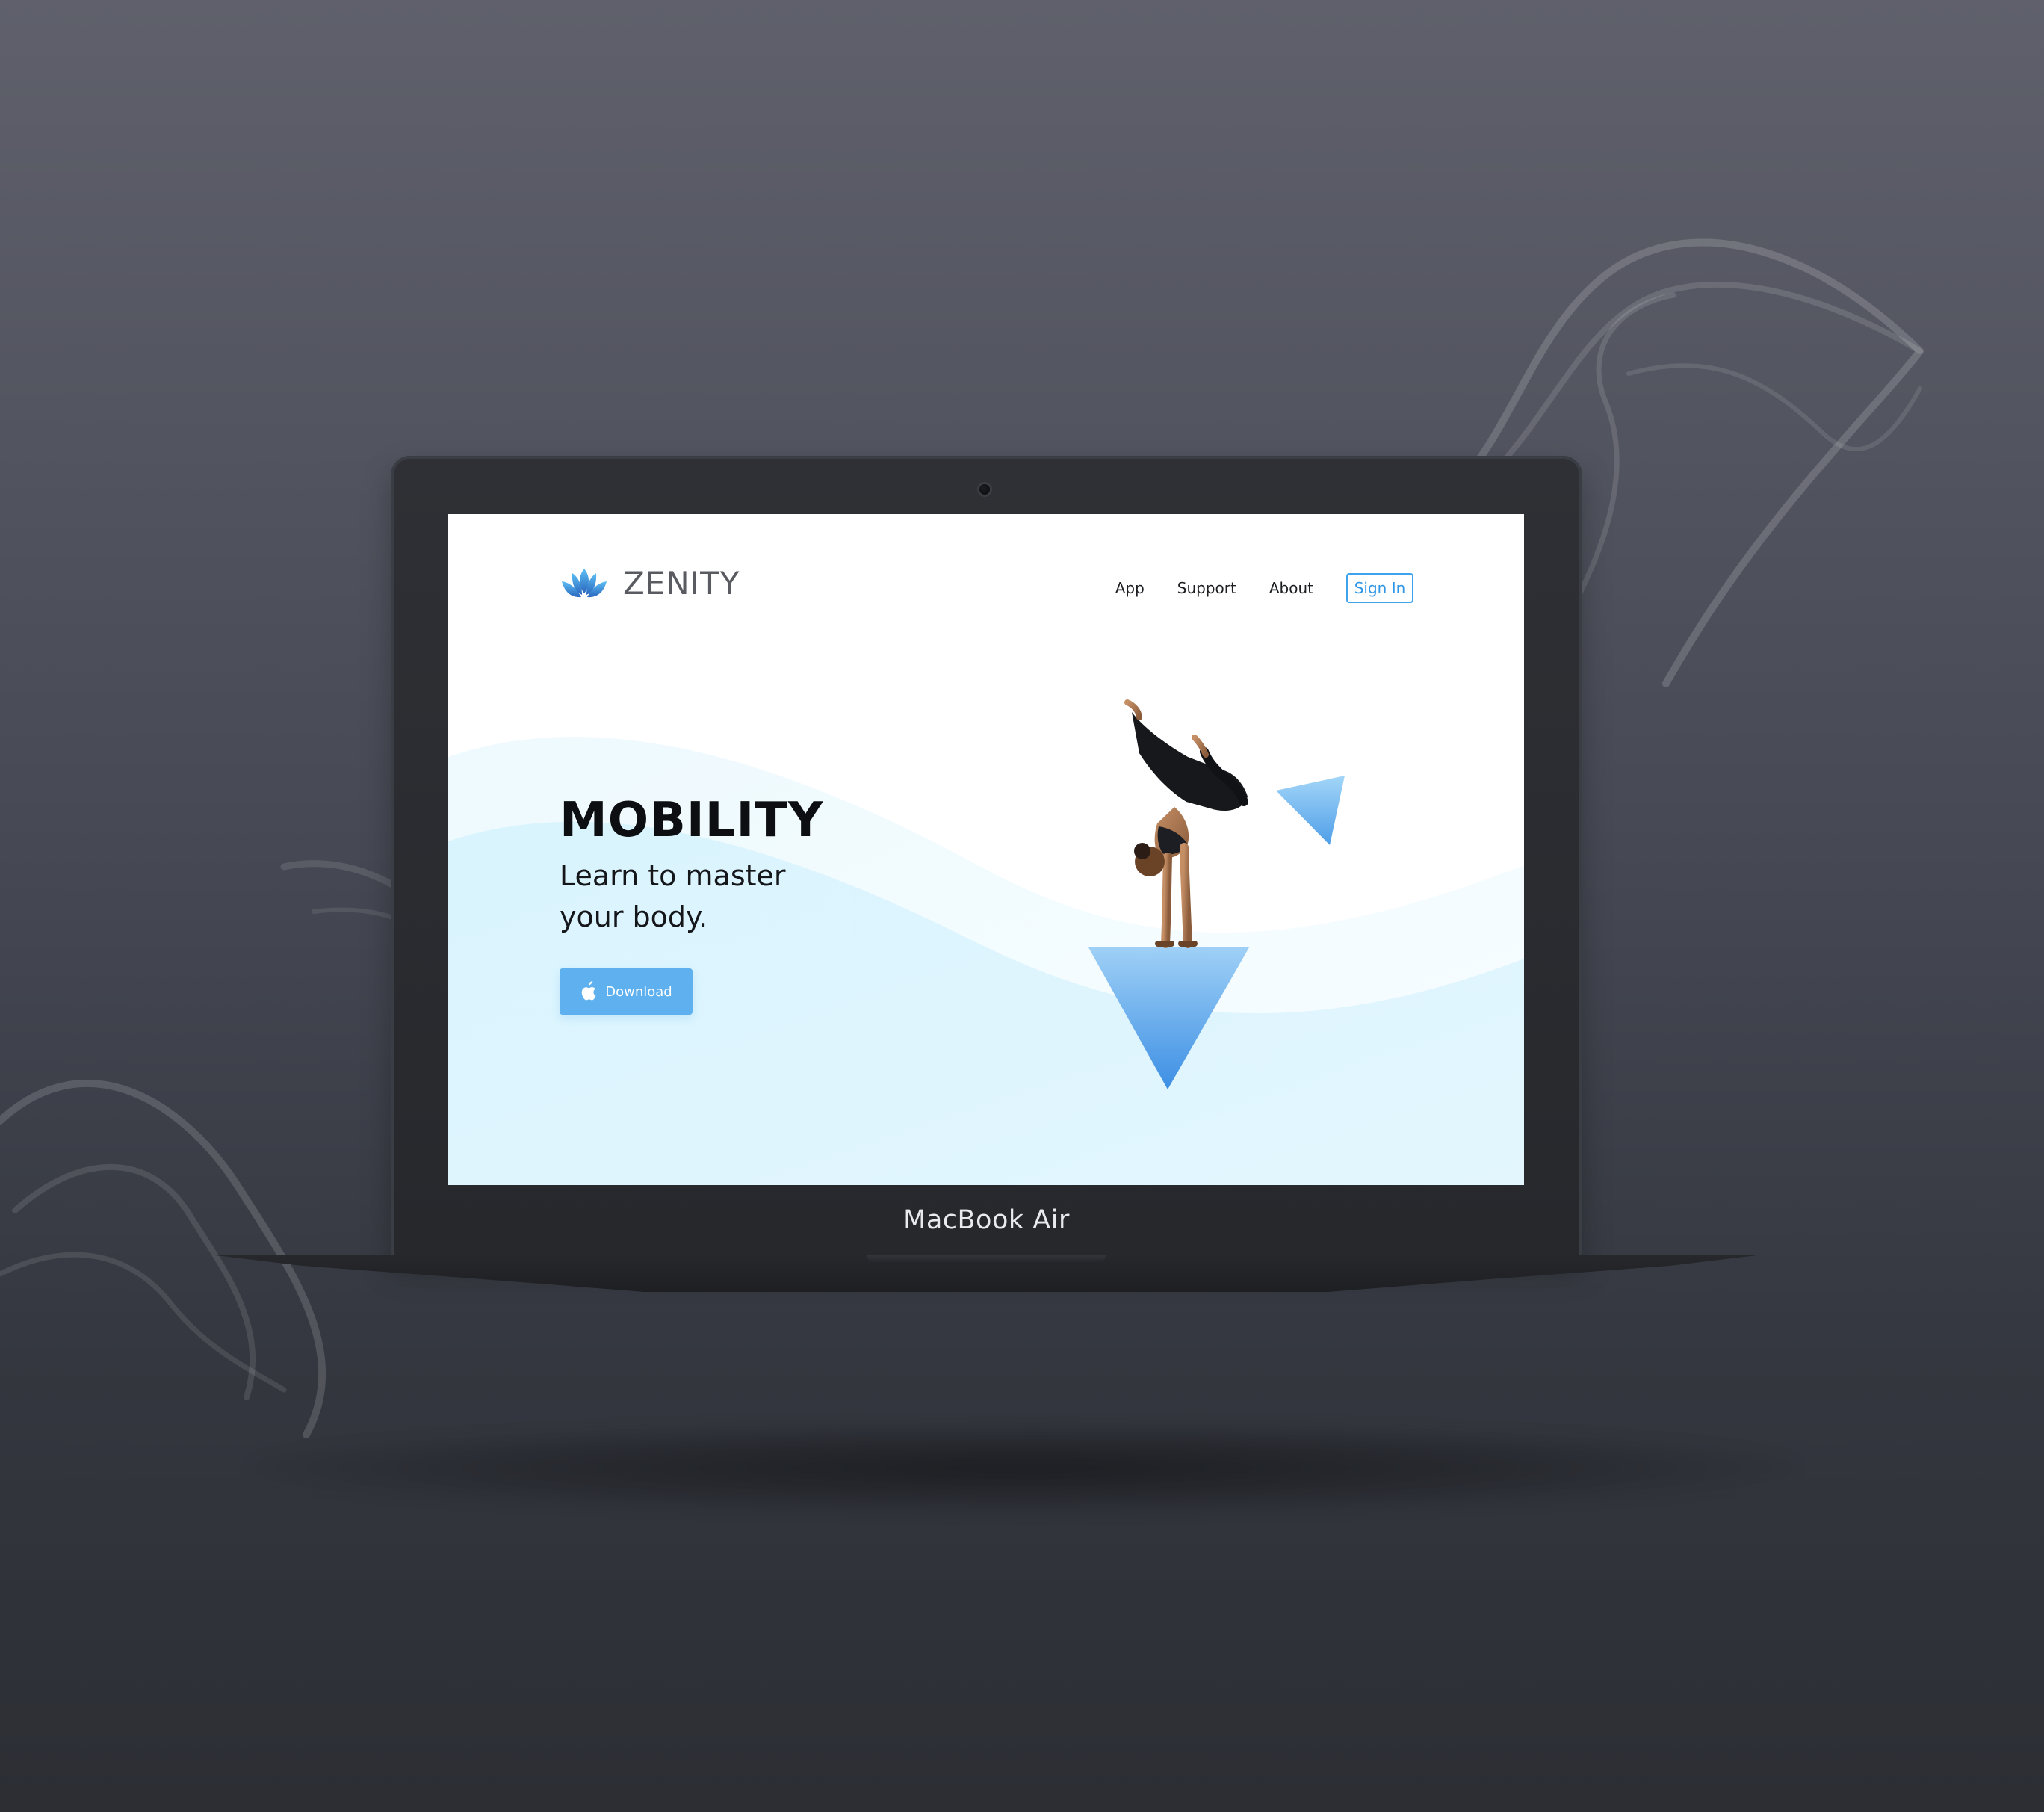  Describe the element at coordinates (1023, 1468) in the screenshot. I see `laptop-floor-shadow` at that location.